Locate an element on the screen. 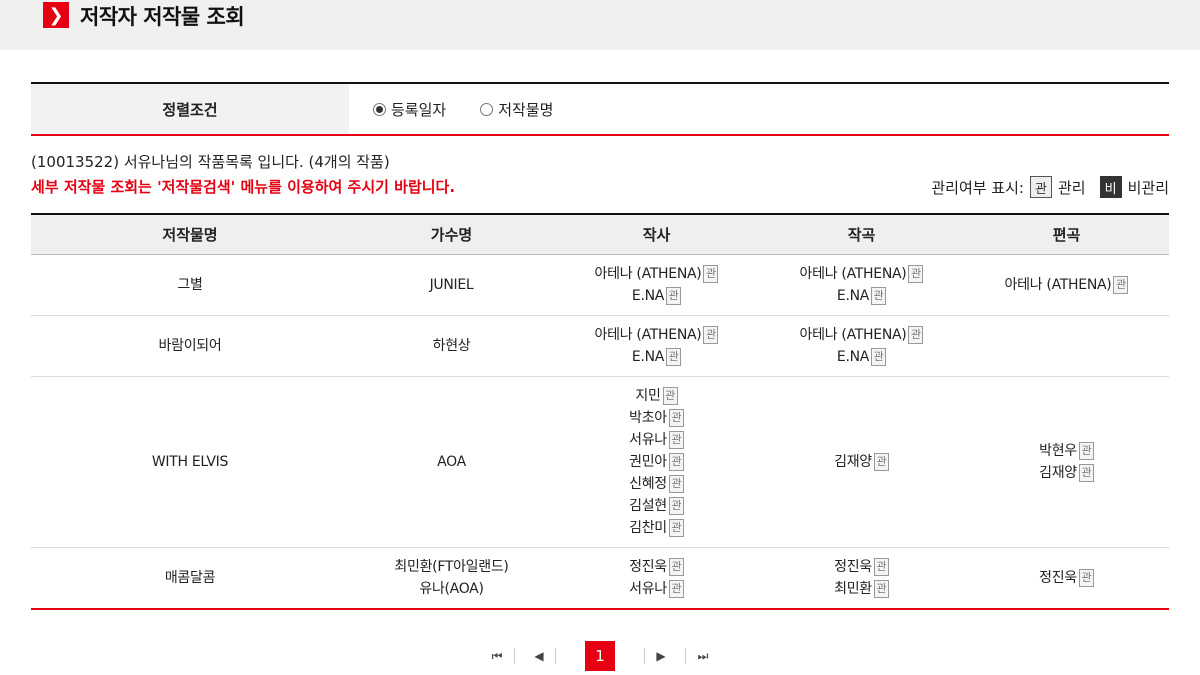 The image size is (1200, 675). sort-option-title: 저작물명 is located at coordinates (516, 109).